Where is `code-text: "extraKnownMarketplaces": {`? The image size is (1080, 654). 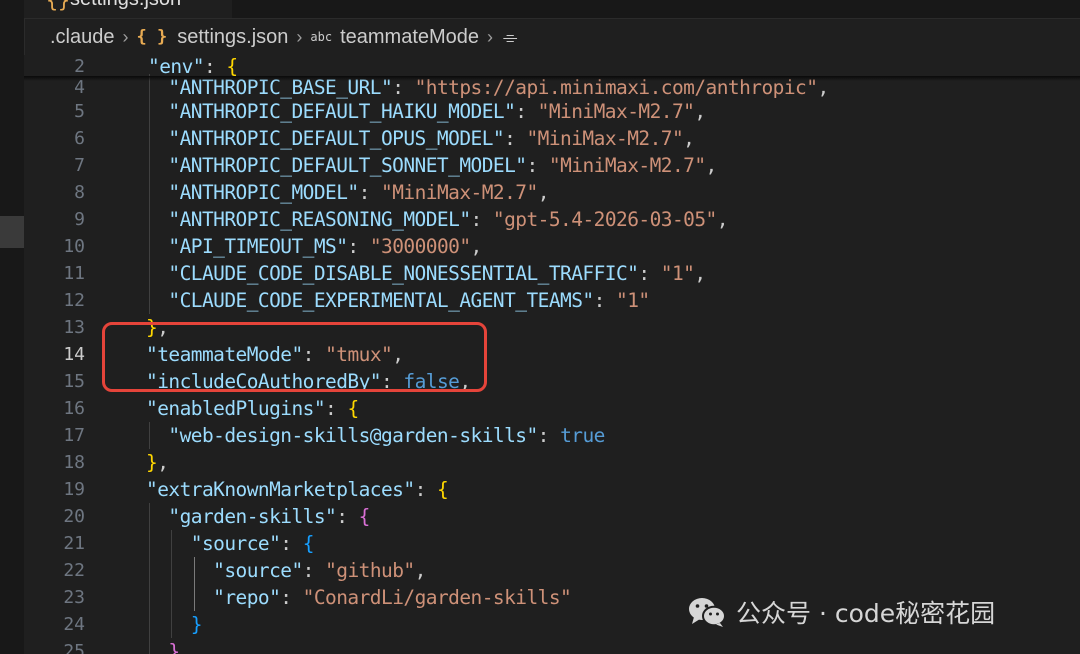 code-text: "extraKnownMarketplaces": { is located at coordinates (297, 489).